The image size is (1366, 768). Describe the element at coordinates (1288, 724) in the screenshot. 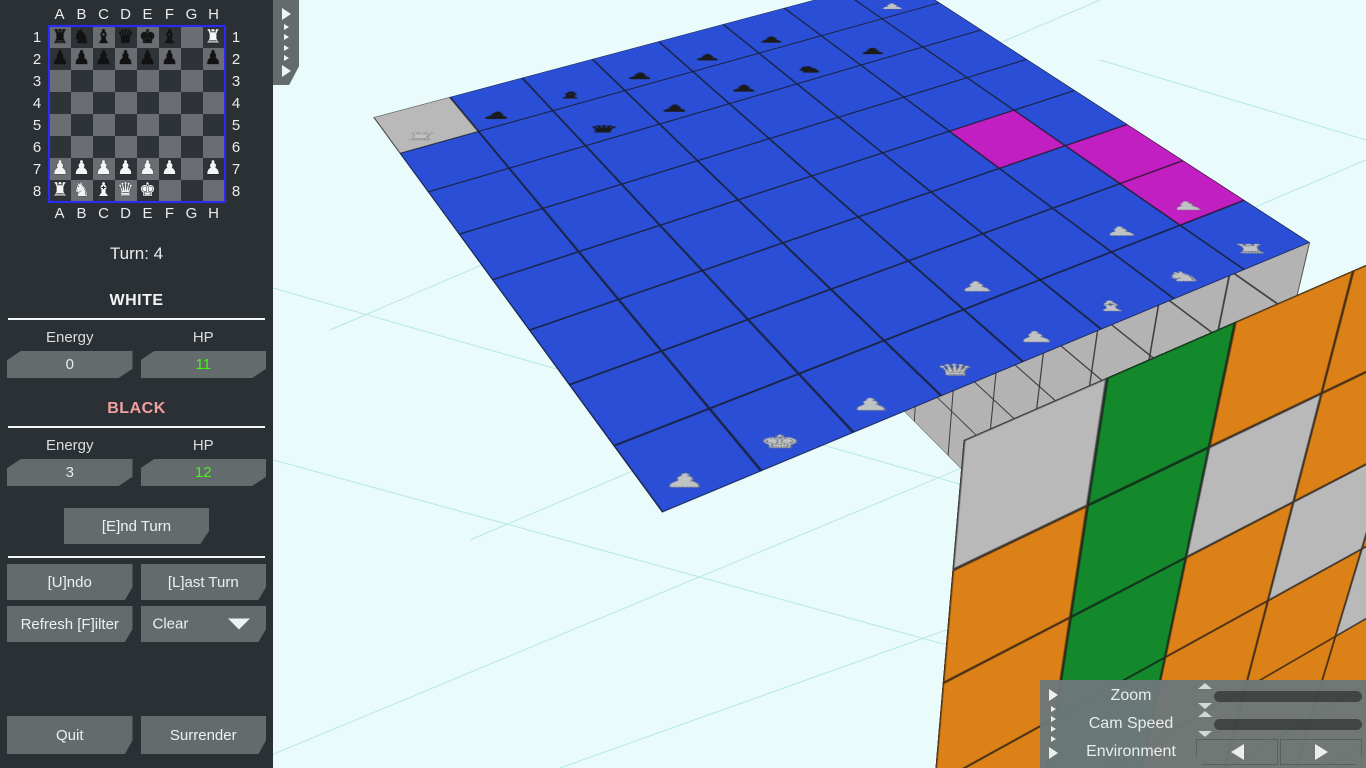

I see `cam-speed-slider` at that location.